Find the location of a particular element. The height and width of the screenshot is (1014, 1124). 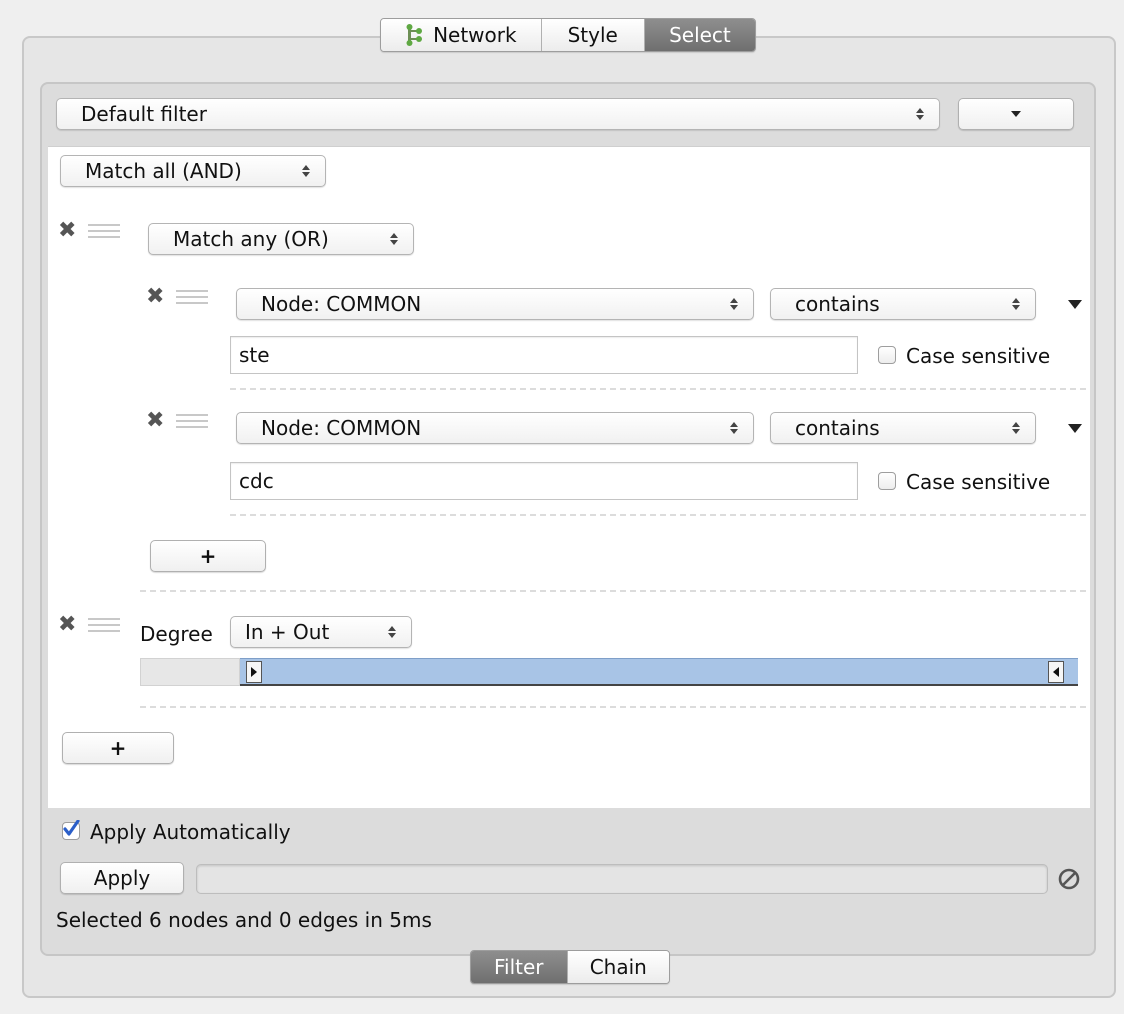

group-match-select: Match any (OR) is located at coordinates (281, 239).